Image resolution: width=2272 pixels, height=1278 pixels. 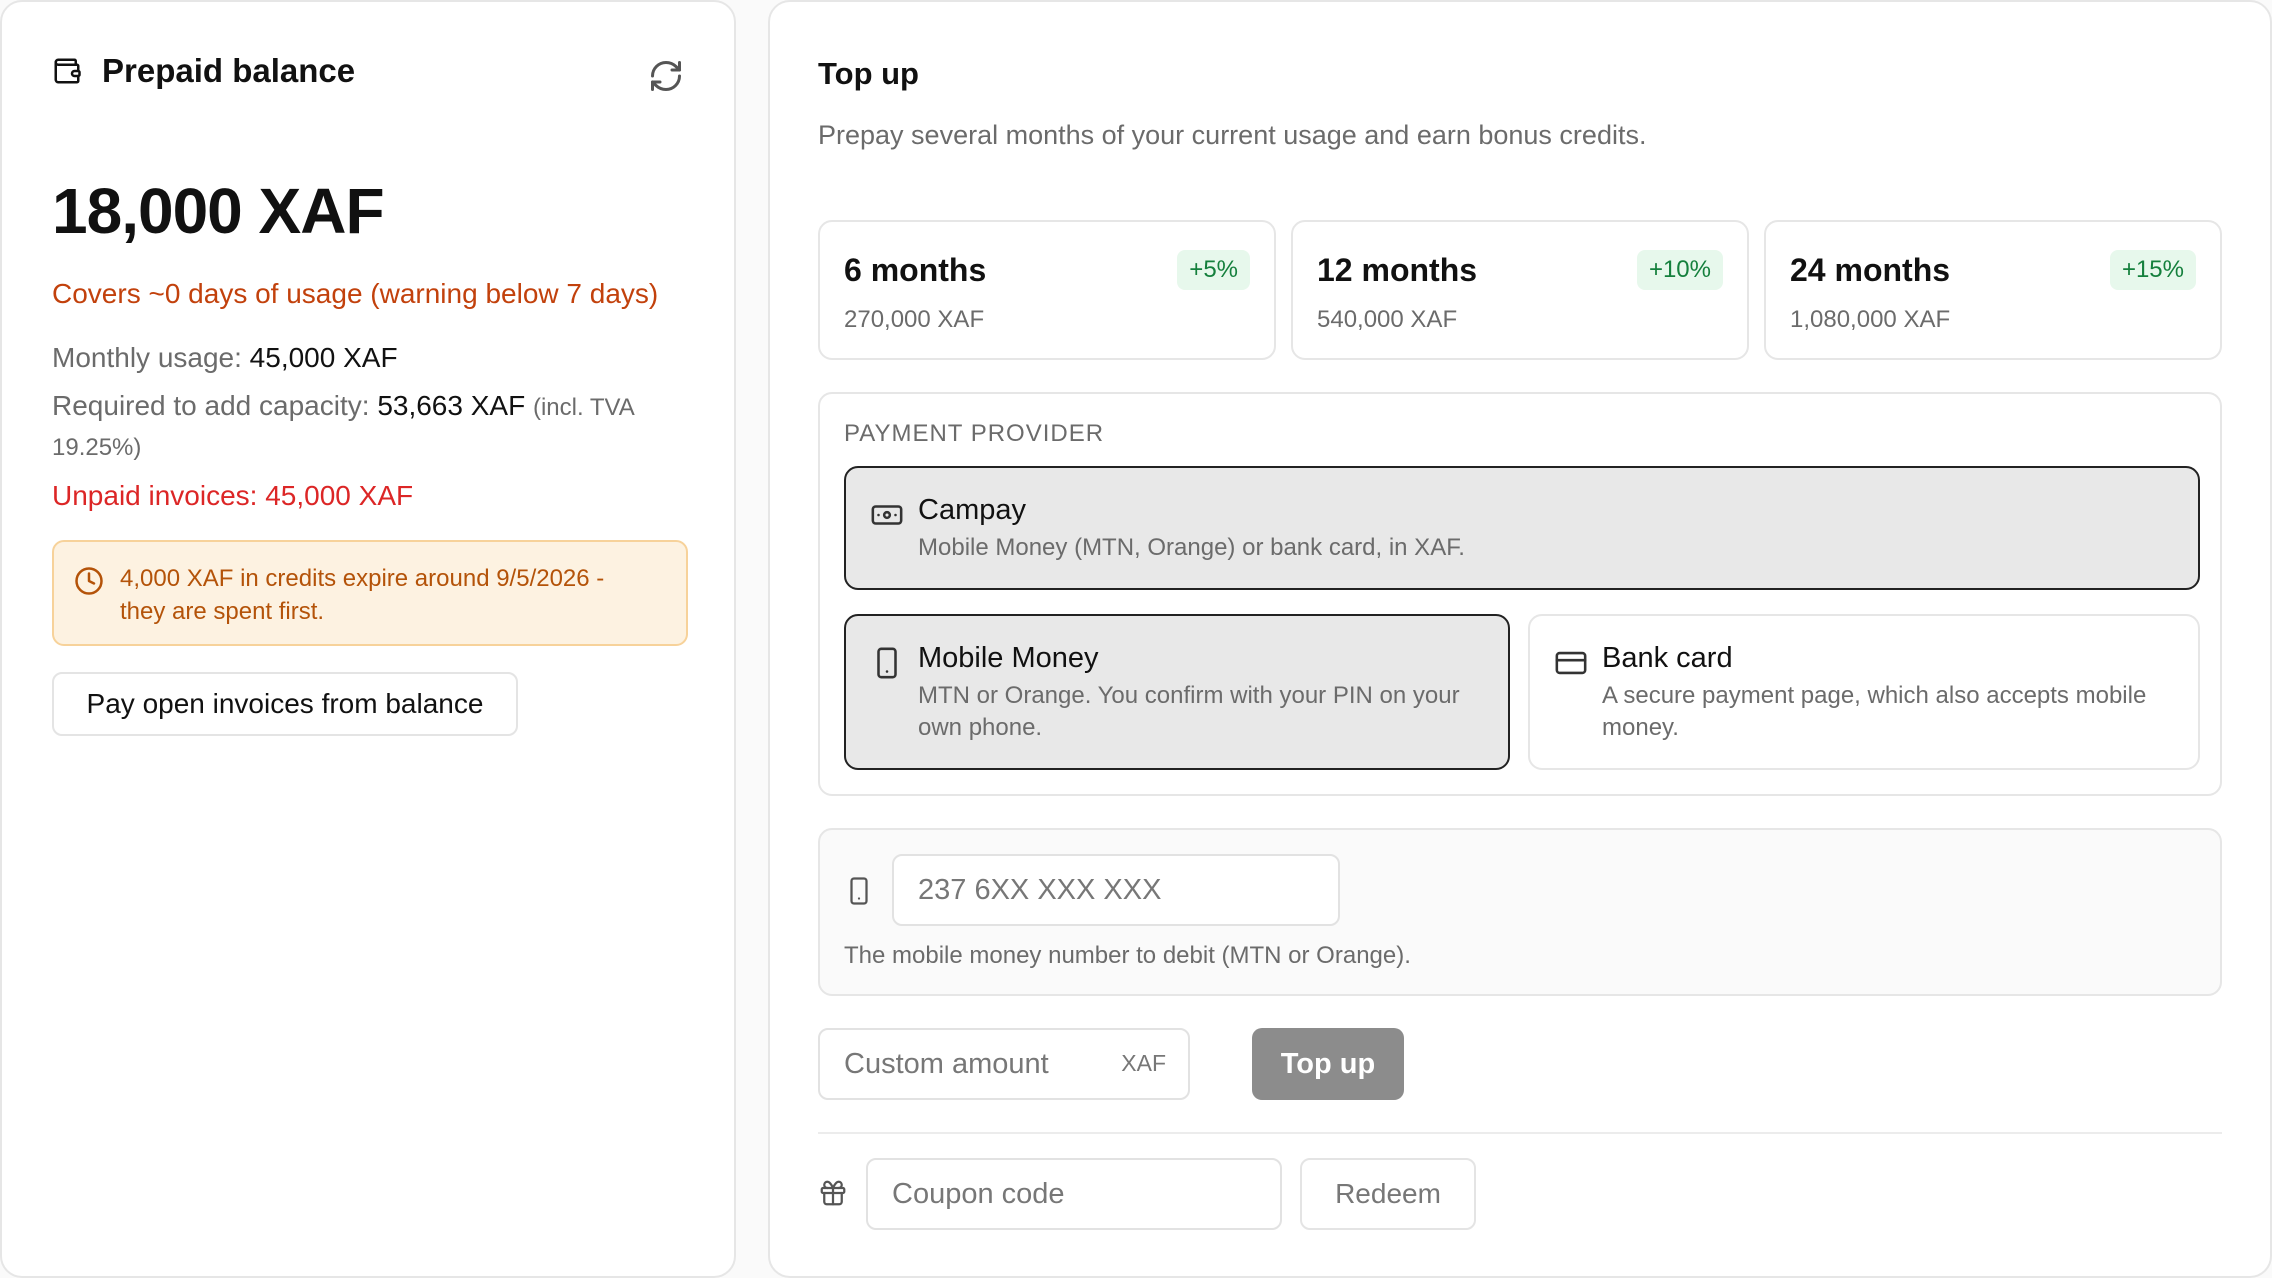 What do you see at coordinates (147, 357) in the screenshot?
I see `monthly-usage-label: Monthly usage:` at bounding box center [147, 357].